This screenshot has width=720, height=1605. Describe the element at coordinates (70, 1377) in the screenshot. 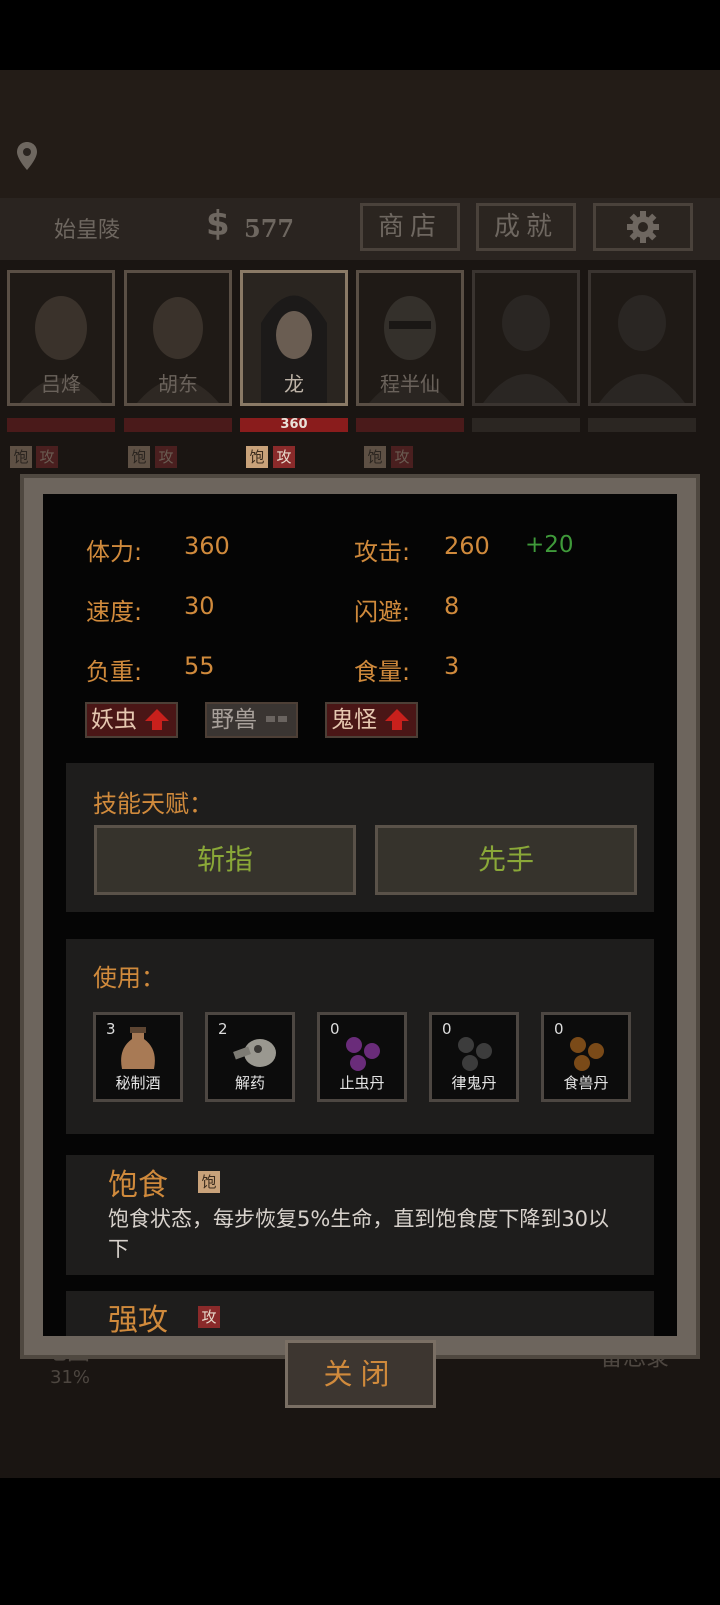

I see `map-progress: 31%` at that location.